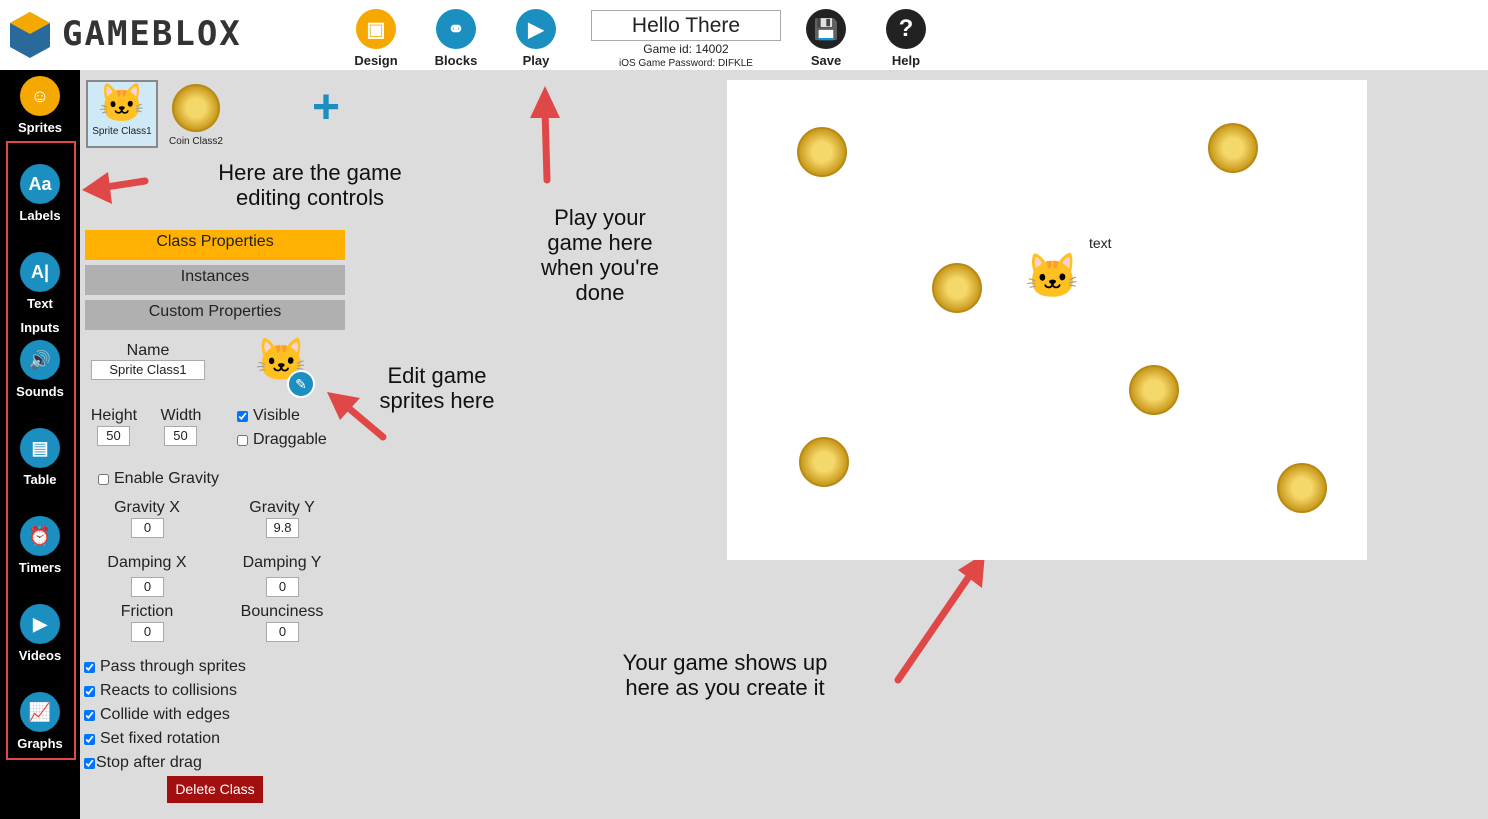 This screenshot has height=819, width=1488. I want to click on coin-icon, so click(196, 108).